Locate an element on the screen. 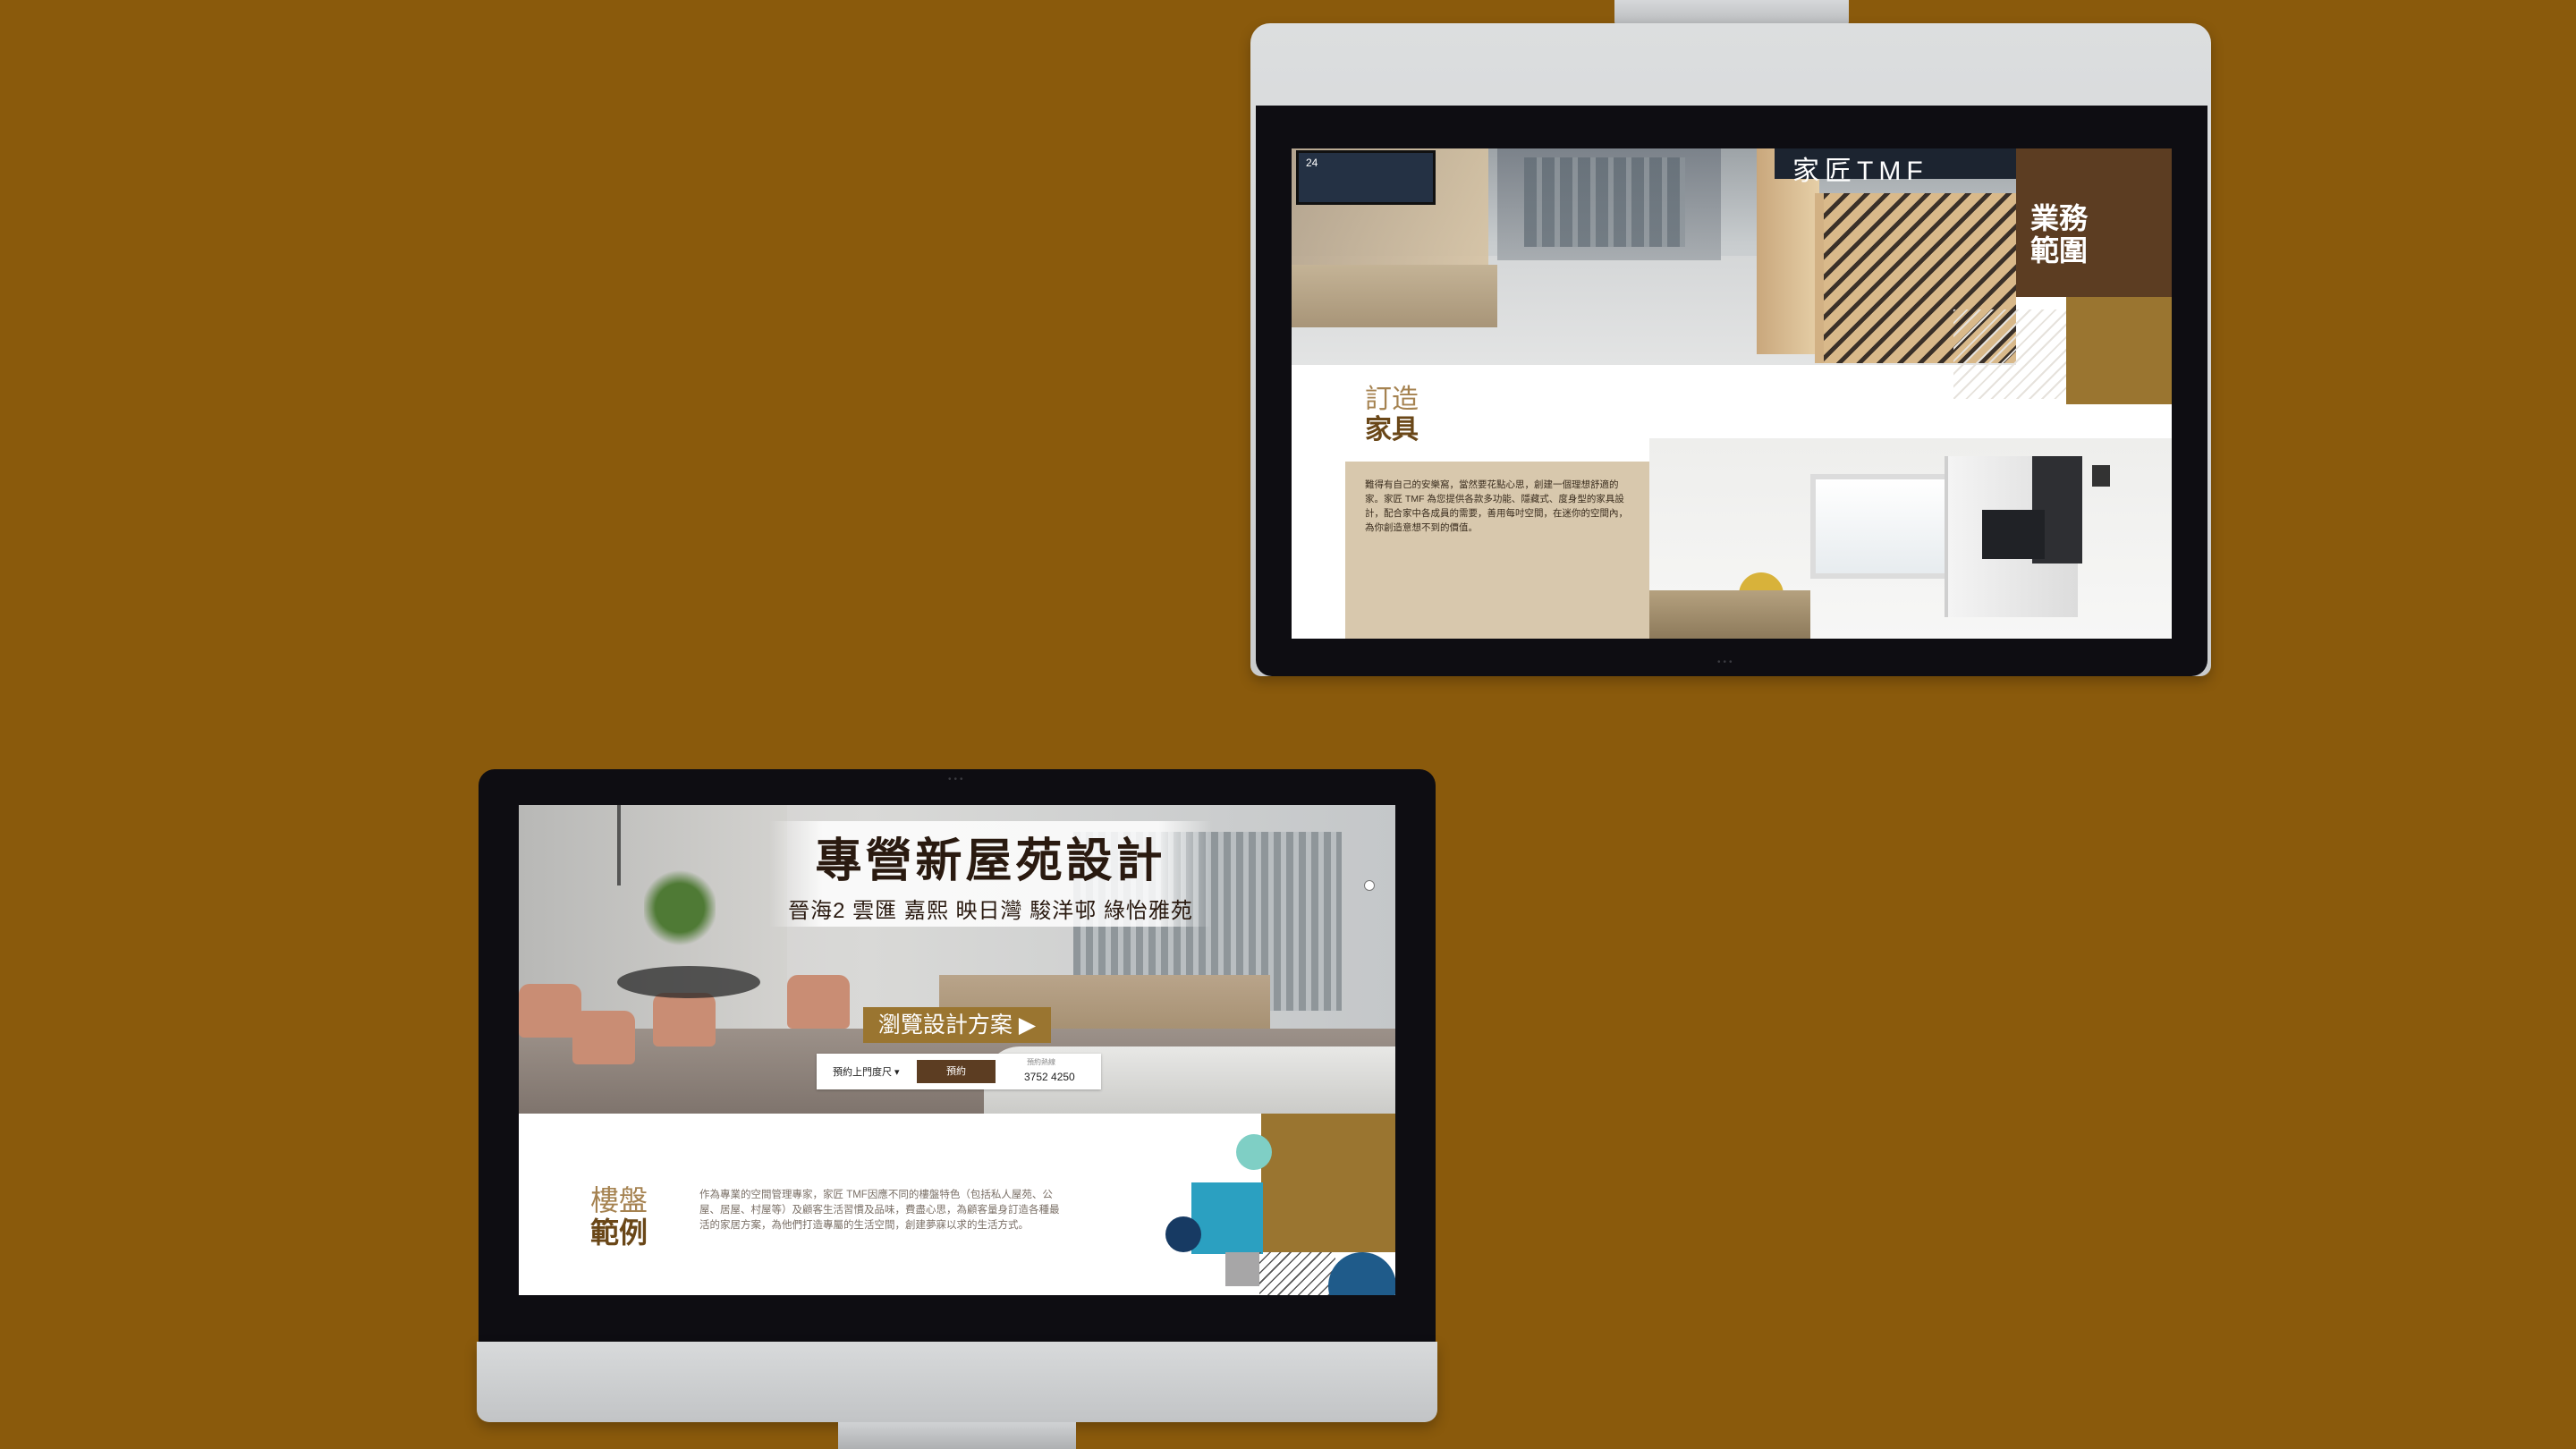  booking-button: 預約 is located at coordinates (956, 1071).